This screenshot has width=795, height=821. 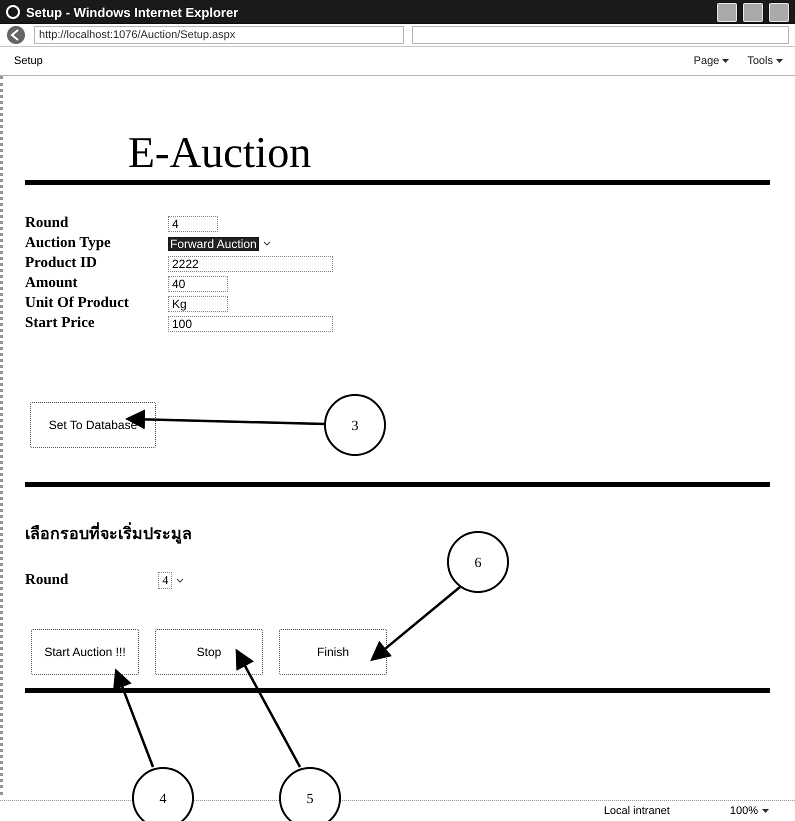 What do you see at coordinates (60, 323) in the screenshot?
I see `field-label: Start Price` at bounding box center [60, 323].